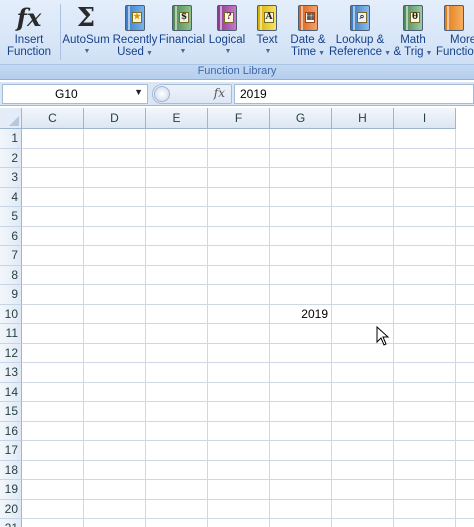  I want to click on text-book-icon: A, so click(267, 18).